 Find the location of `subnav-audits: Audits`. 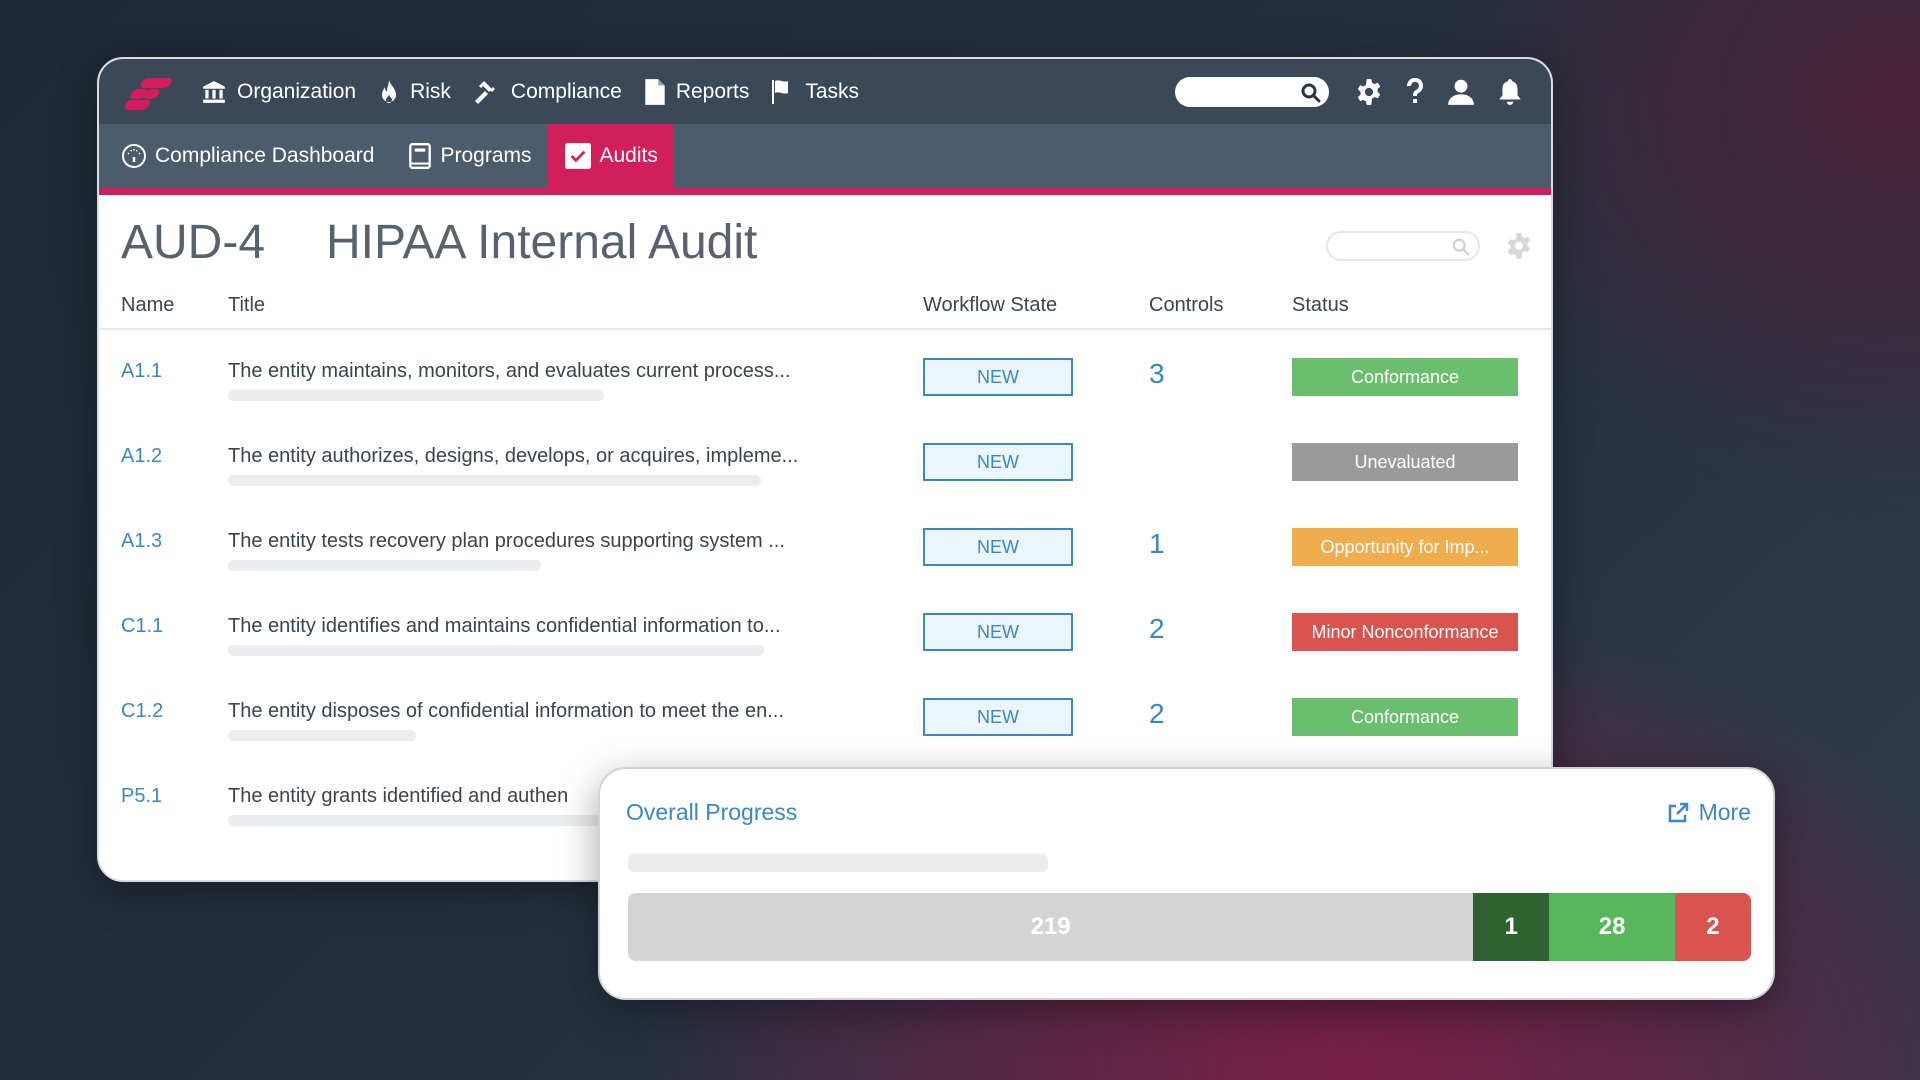

subnav-audits: Audits is located at coordinates (610, 156).